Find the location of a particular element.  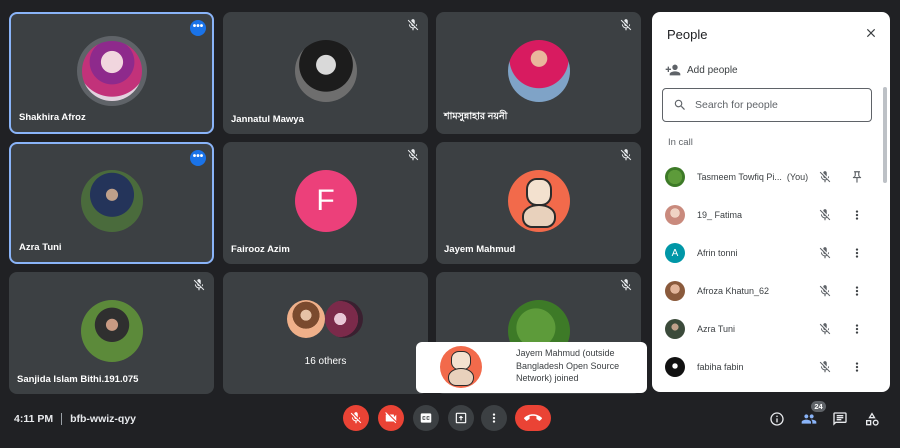

person-name: Afrin tonni is located at coordinates (717, 253).